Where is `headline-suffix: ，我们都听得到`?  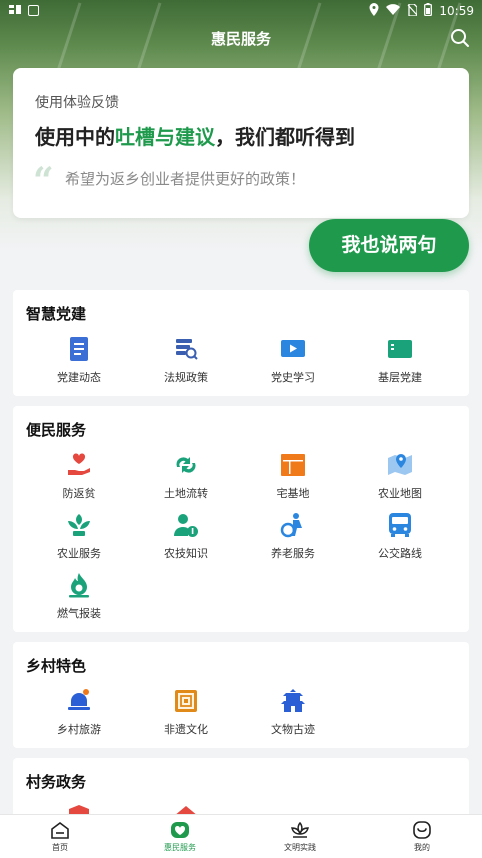 headline-suffix: ，我们都听得到 is located at coordinates (285, 137).